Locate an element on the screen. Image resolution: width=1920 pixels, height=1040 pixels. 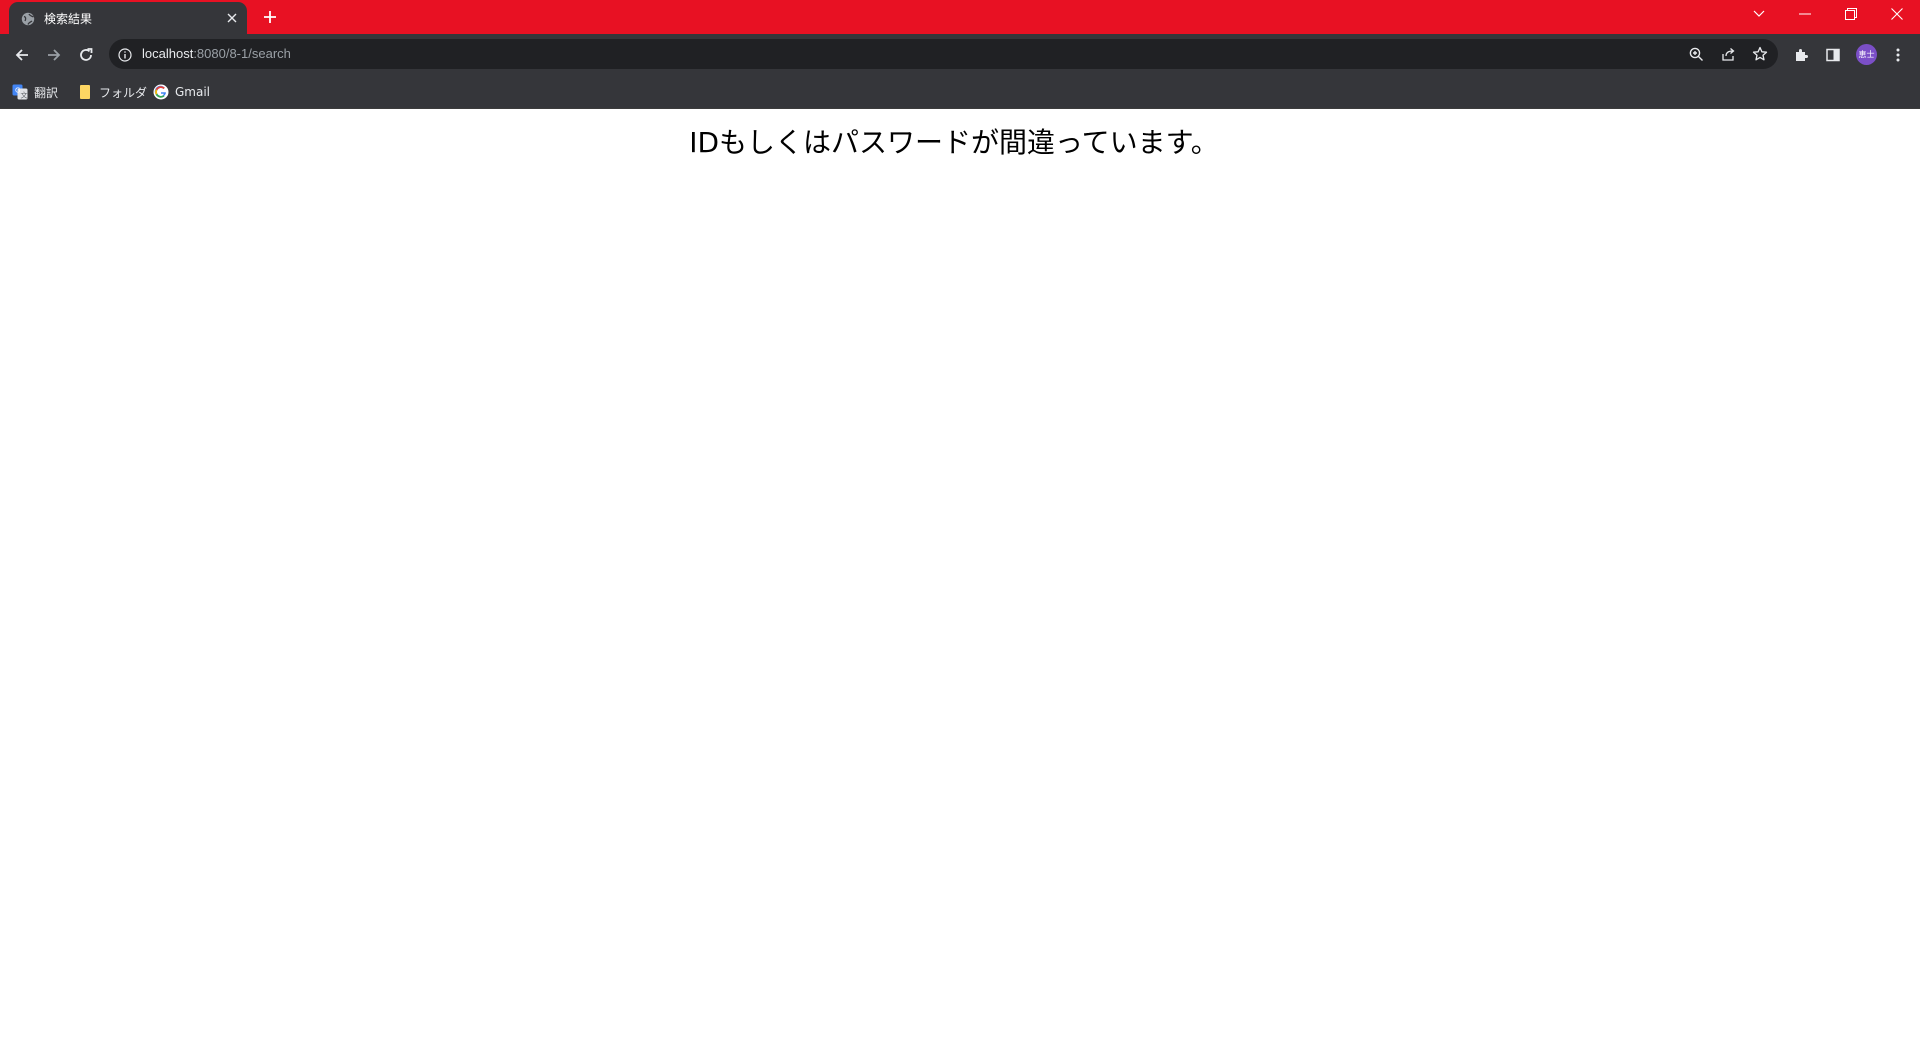
bookmark-gmail: Gmail is located at coordinates (181, 92).